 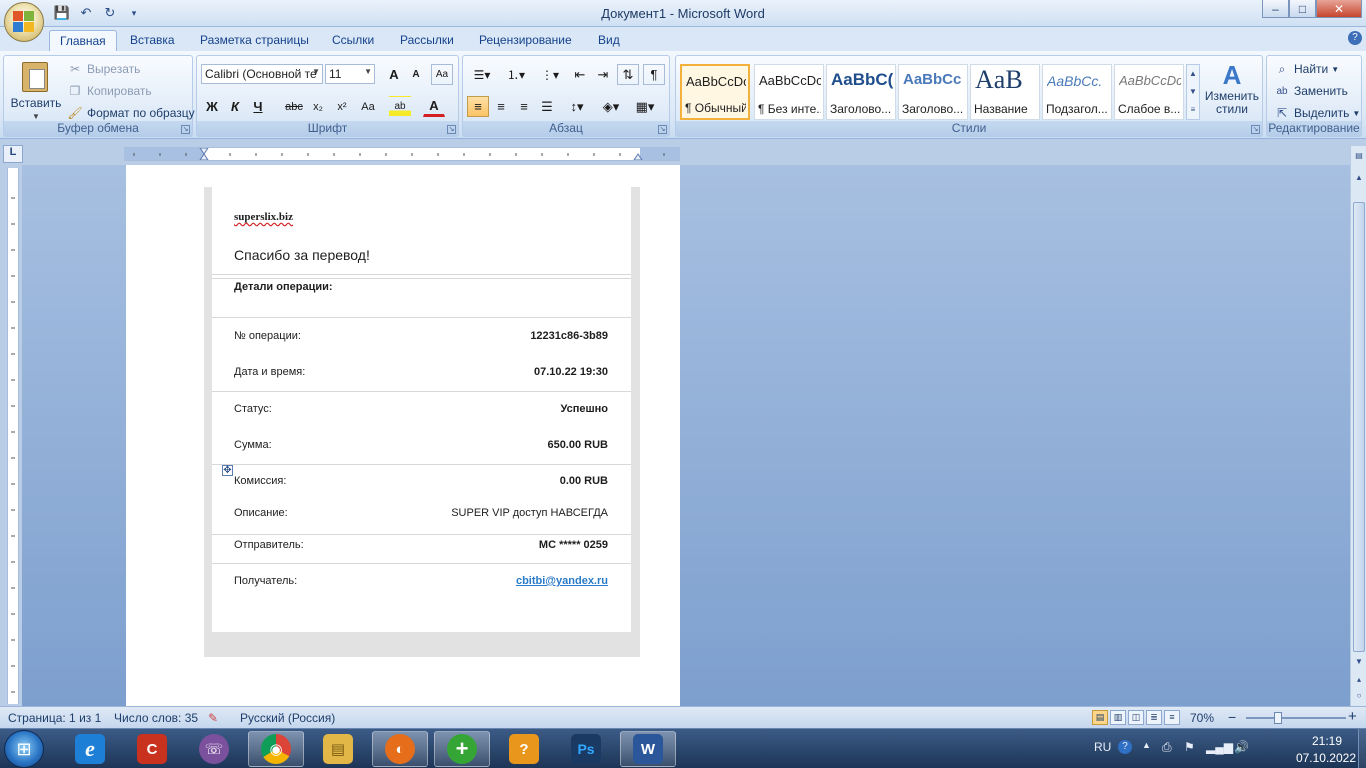 I want to click on close-button: ✕, so click(x=1339, y=9).